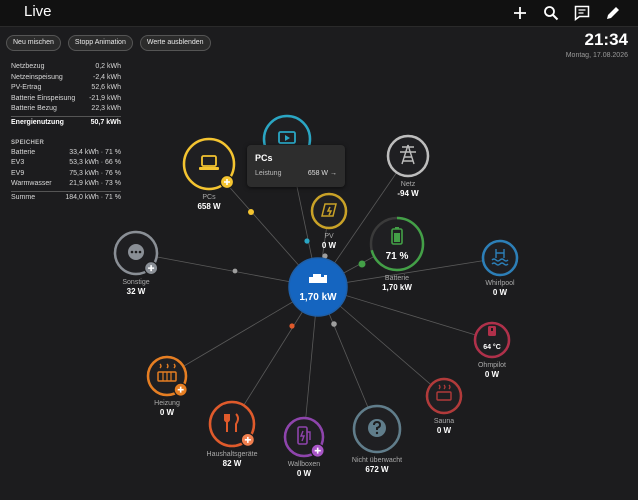  What do you see at coordinates (322, 173) in the screenshot?
I see `tooltip-value: 658 W →` at bounding box center [322, 173].